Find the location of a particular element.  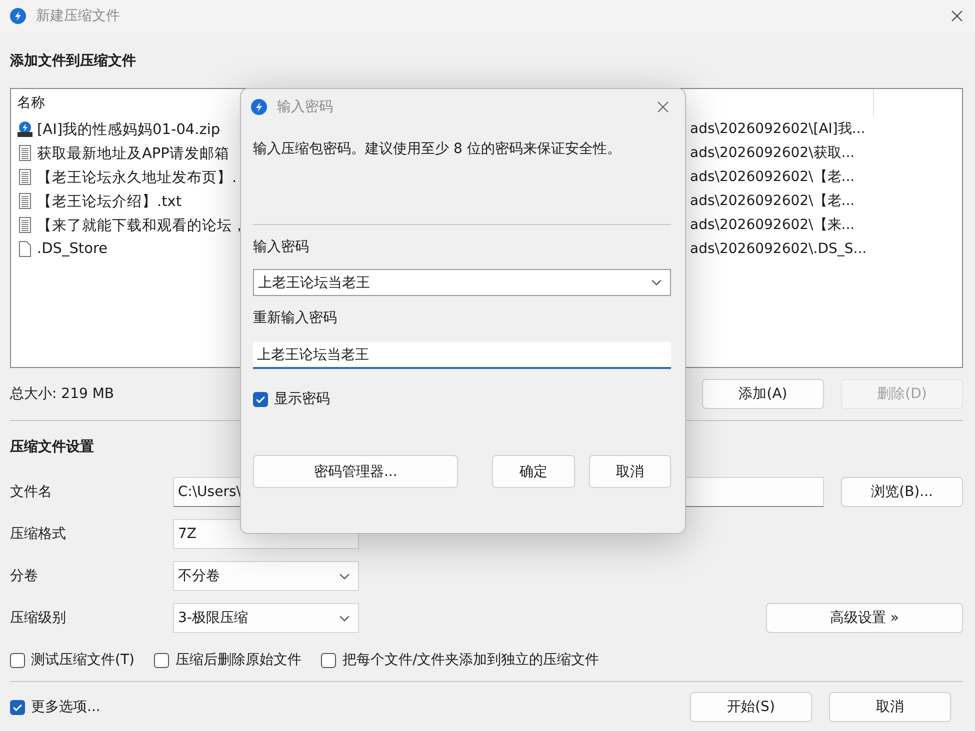

file-name: 【来了就能下载和观看的论坛， is located at coordinates (142, 225).